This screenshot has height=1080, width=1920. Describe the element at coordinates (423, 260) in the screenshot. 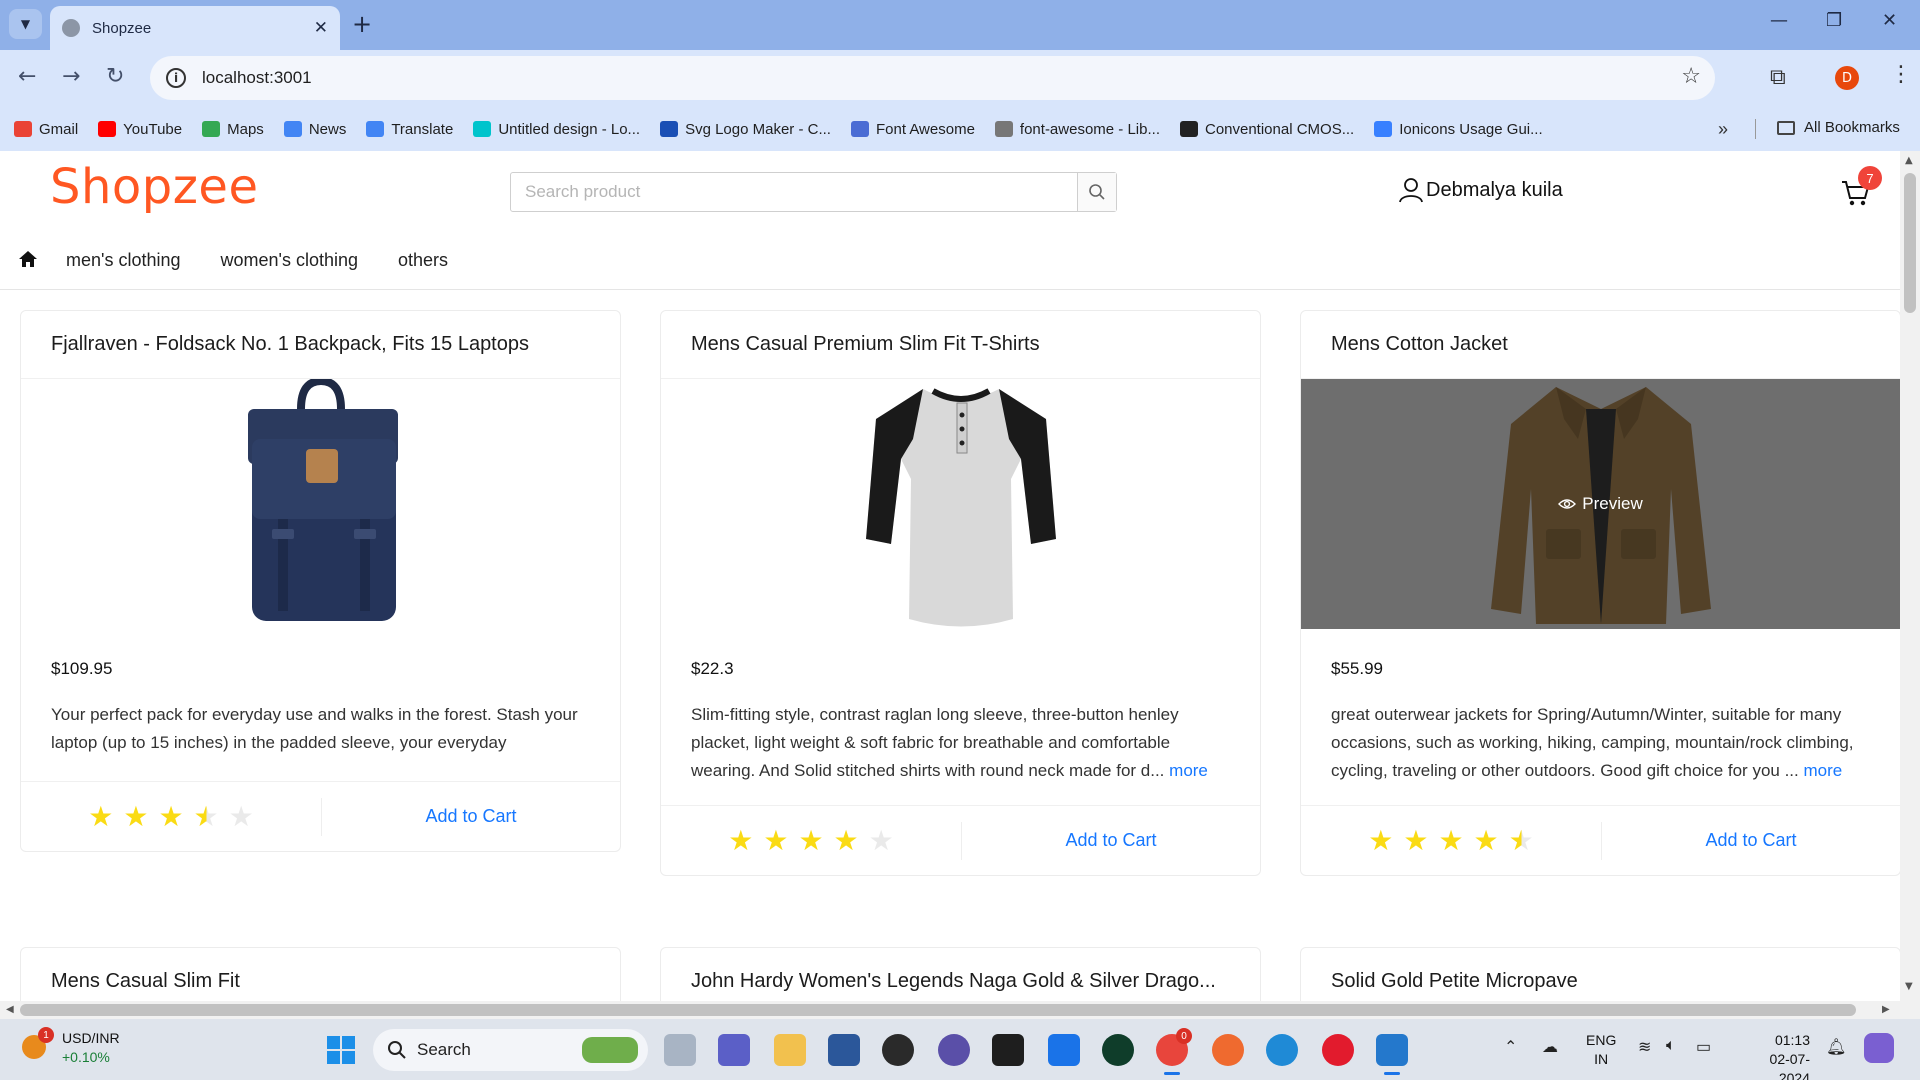

I see `category-others: others` at that location.